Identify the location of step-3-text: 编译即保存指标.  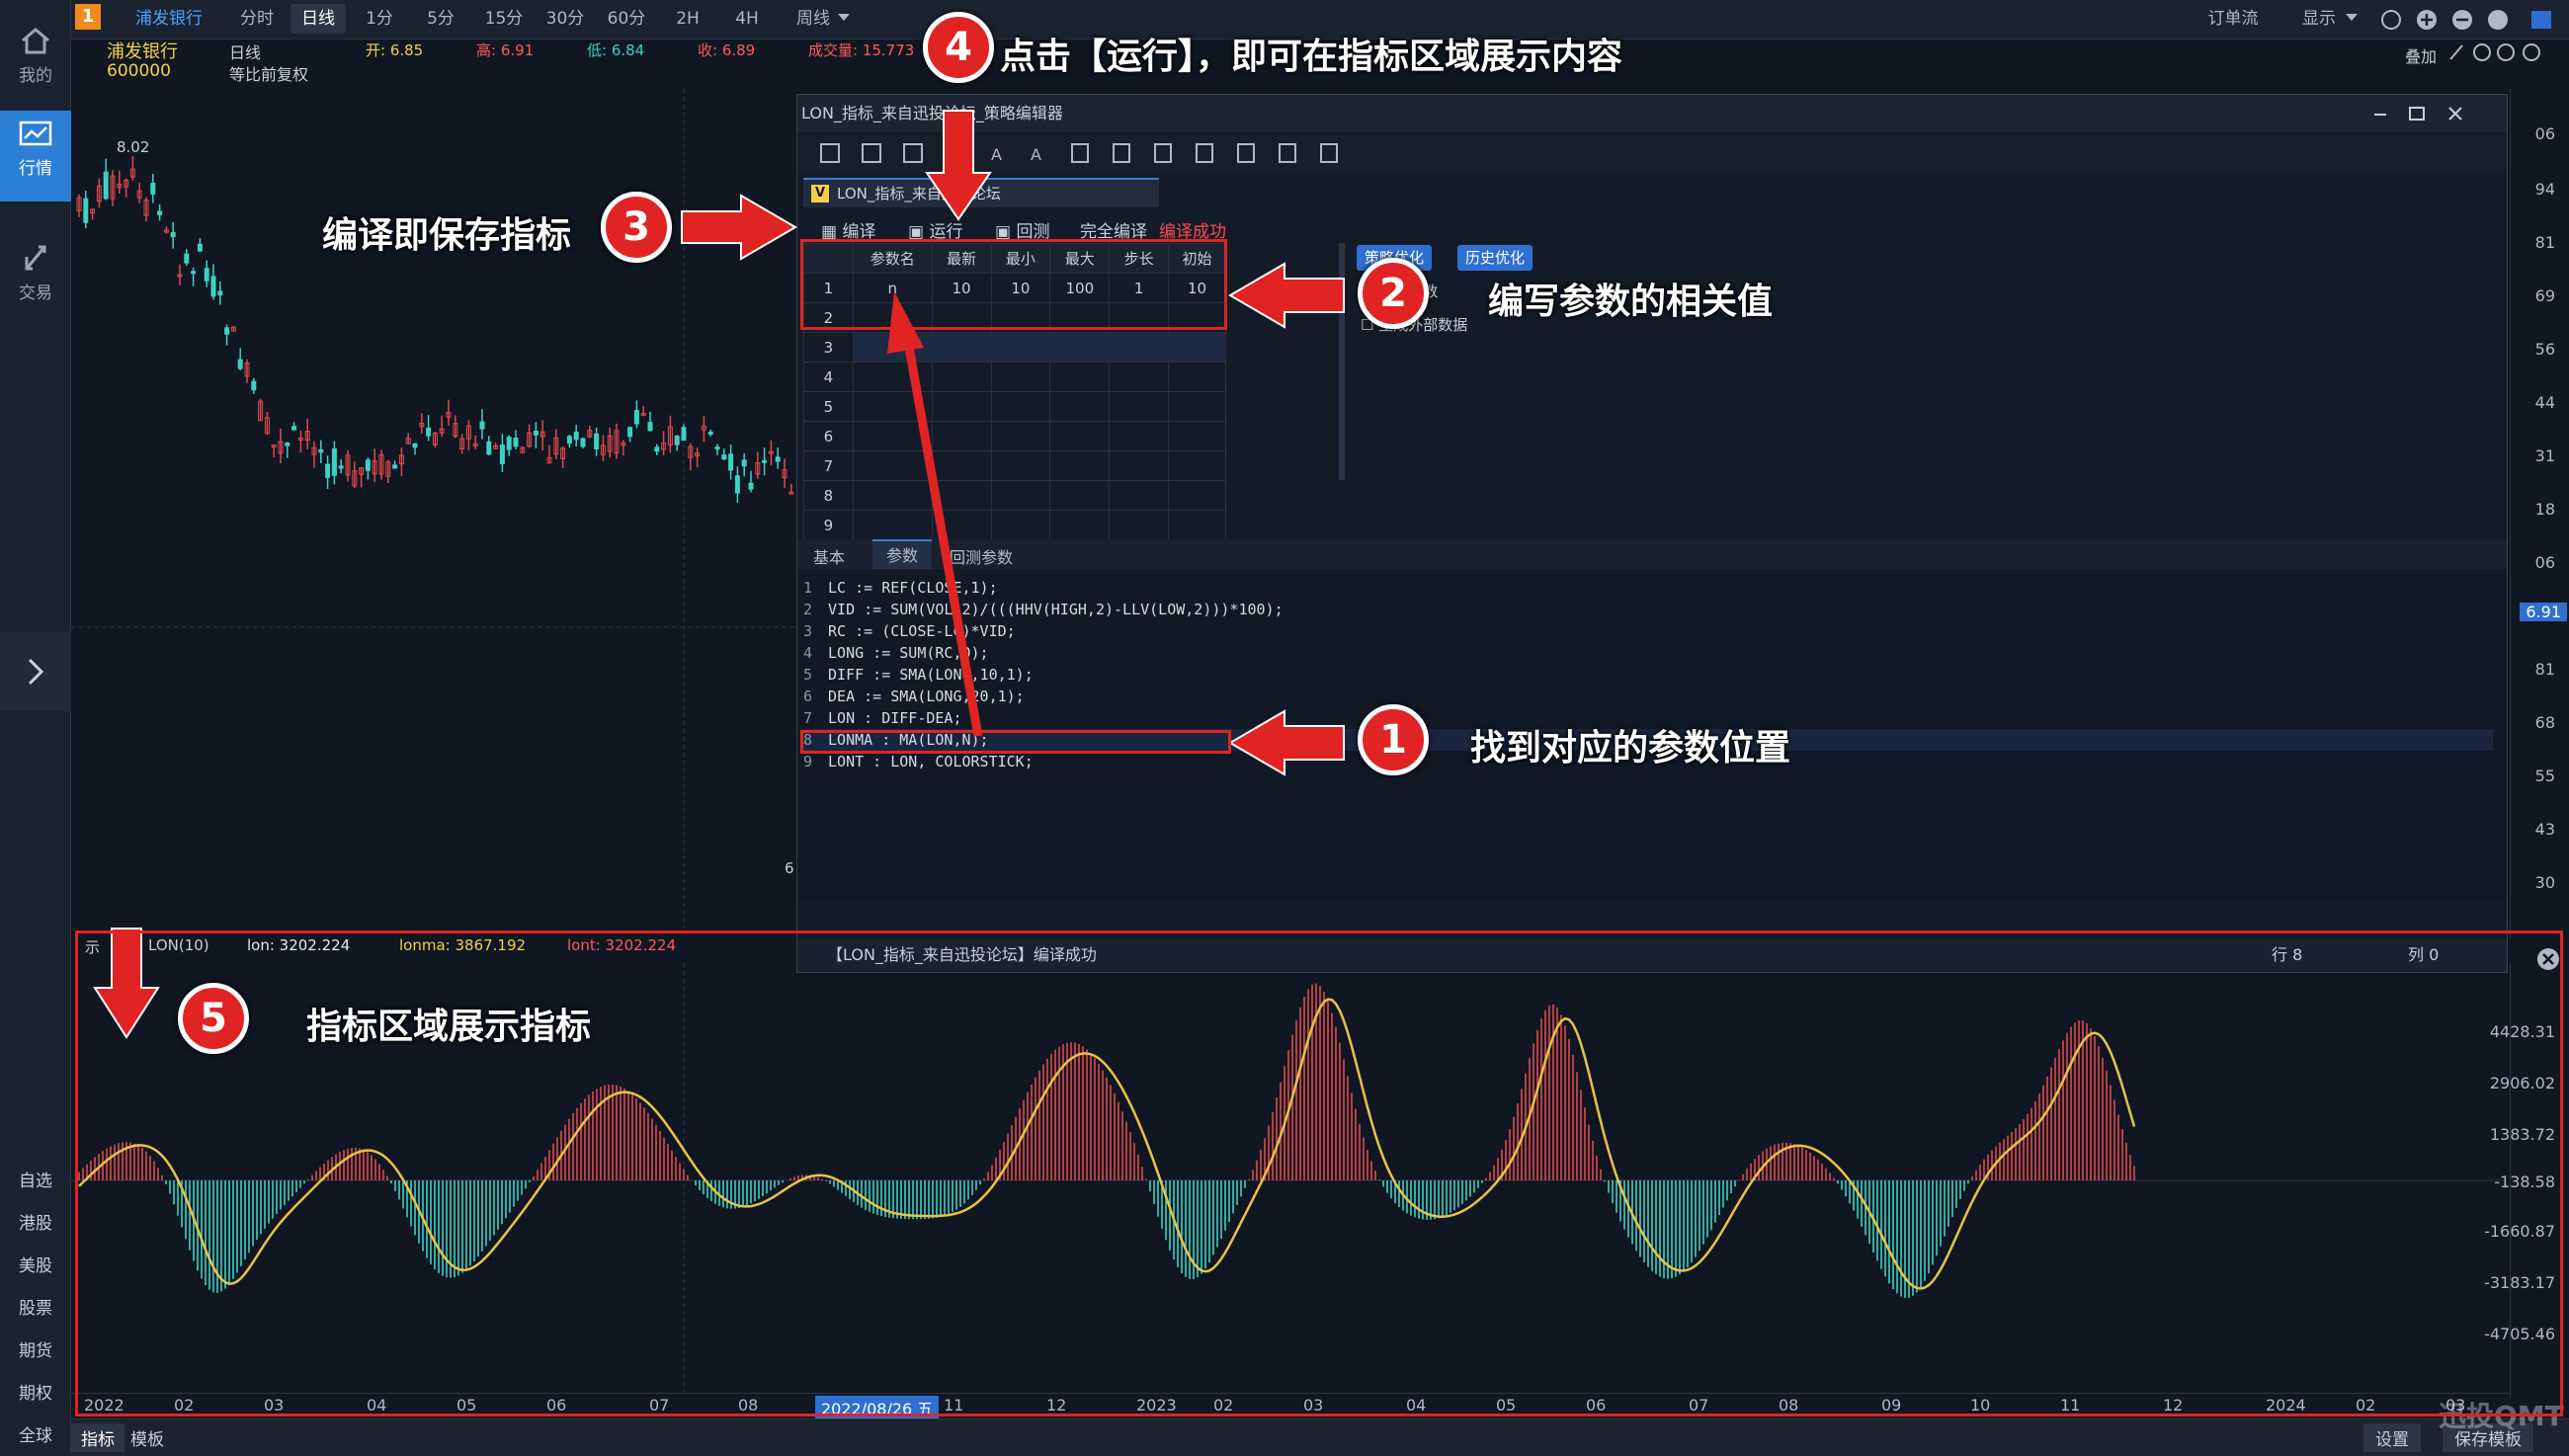
(447, 235).